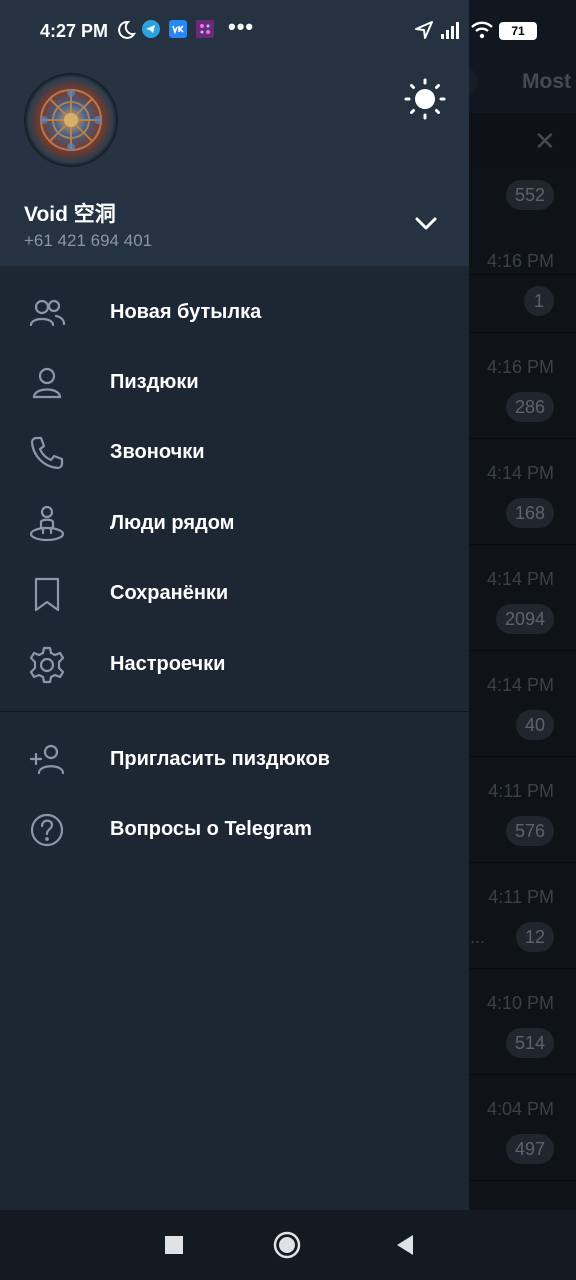 The image size is (576, 1280). I want to click on menu-item-label: Пиздюки, so click(154, 382).